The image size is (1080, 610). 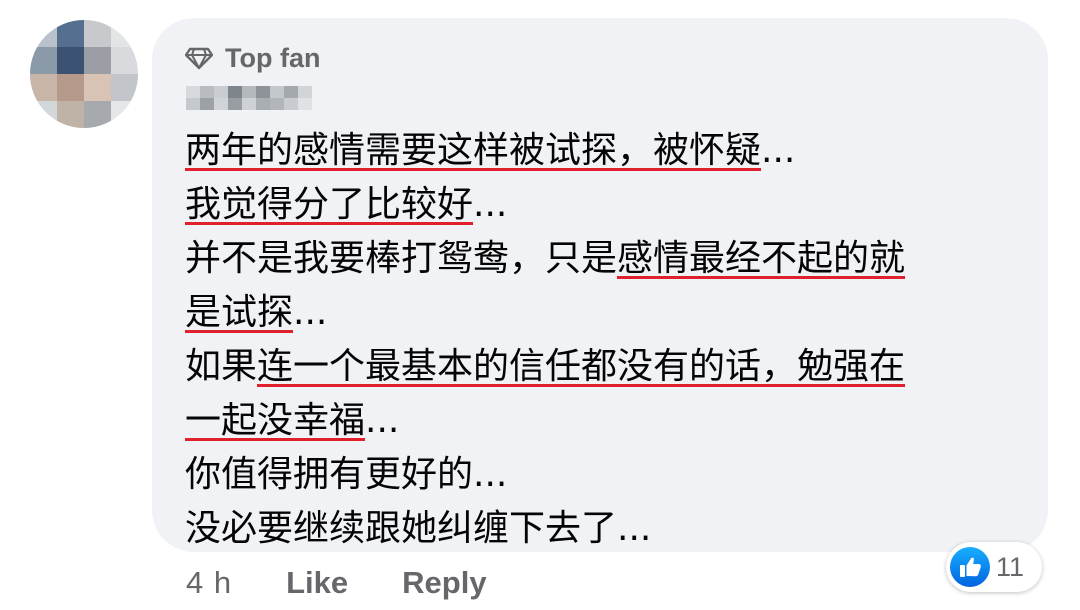 I want to click on comment-line: 如果连一个最基本的信任都没有的话，勉强在, so click(x=545, y=366).